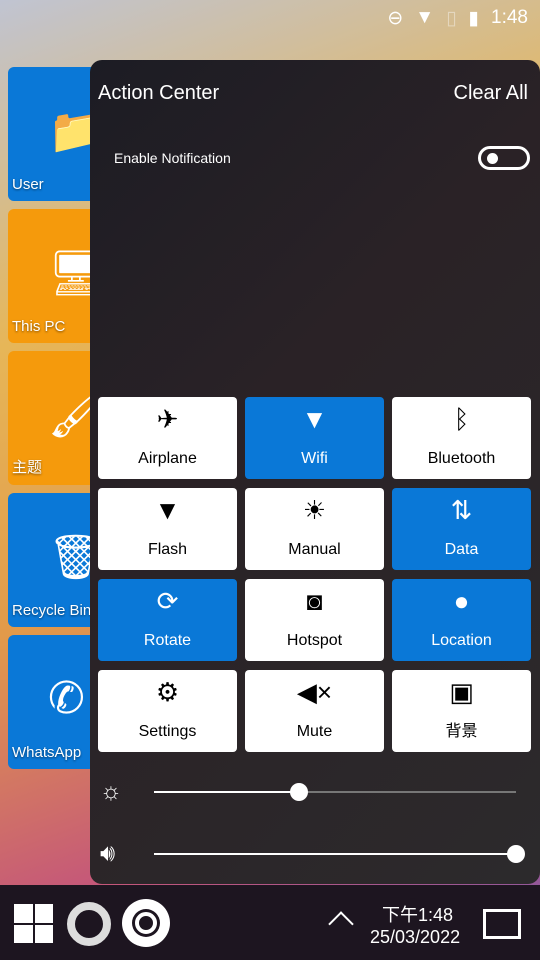  What do you see at coordinates (461, 711) in the screenshot?
I see `tile-背景: ▣ 背景` at bounding box center [461, 711].